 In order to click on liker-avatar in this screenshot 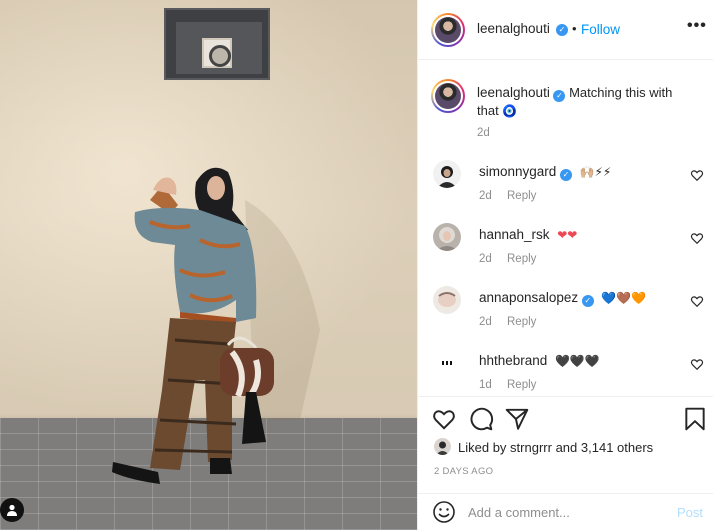, I will do `click(442, 446)`.